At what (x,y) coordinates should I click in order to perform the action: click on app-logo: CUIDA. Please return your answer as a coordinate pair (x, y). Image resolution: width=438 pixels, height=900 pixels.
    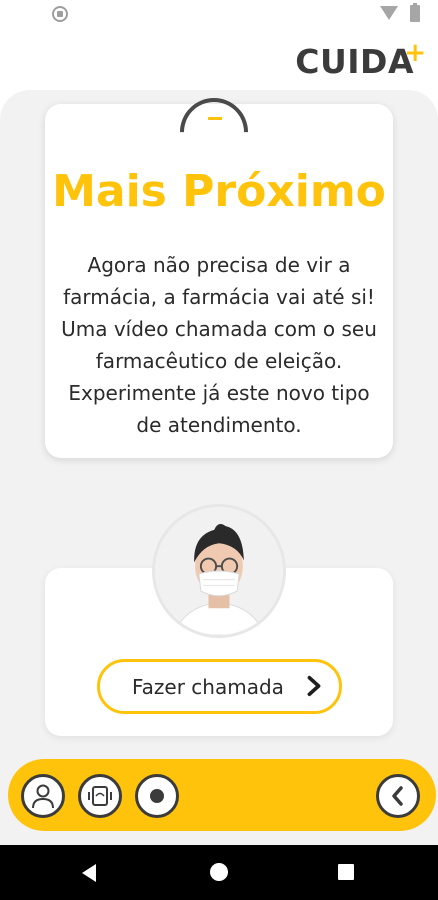
    Looking at the image, I should click on (354, 61).